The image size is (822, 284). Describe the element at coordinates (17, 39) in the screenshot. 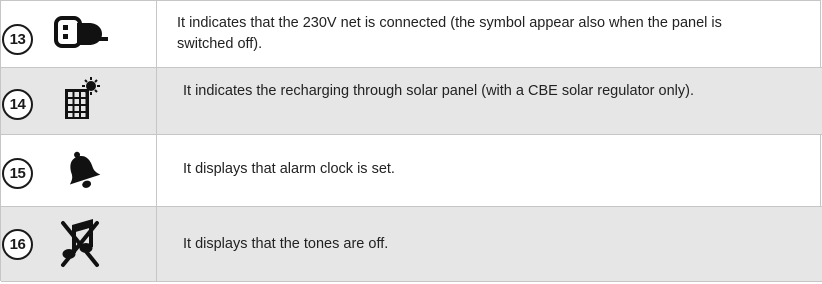

I see `row-number-badge: 13` at that location.